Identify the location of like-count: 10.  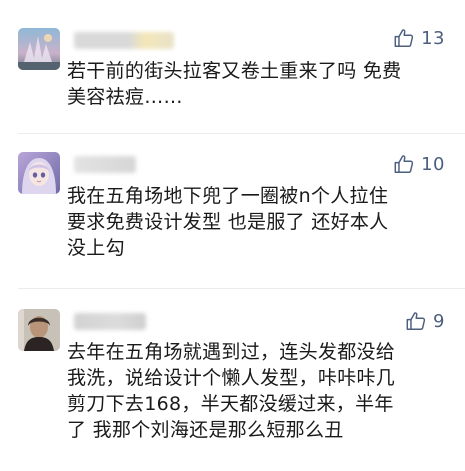
(433, 164).